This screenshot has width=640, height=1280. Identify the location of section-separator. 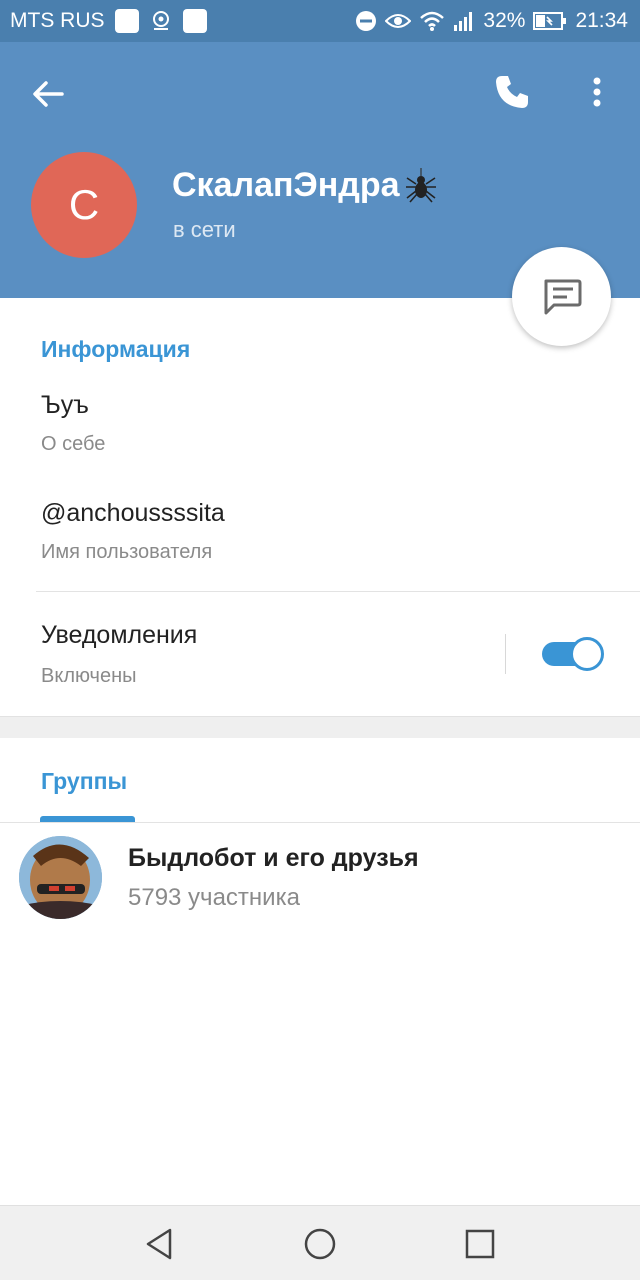
(320, 727).